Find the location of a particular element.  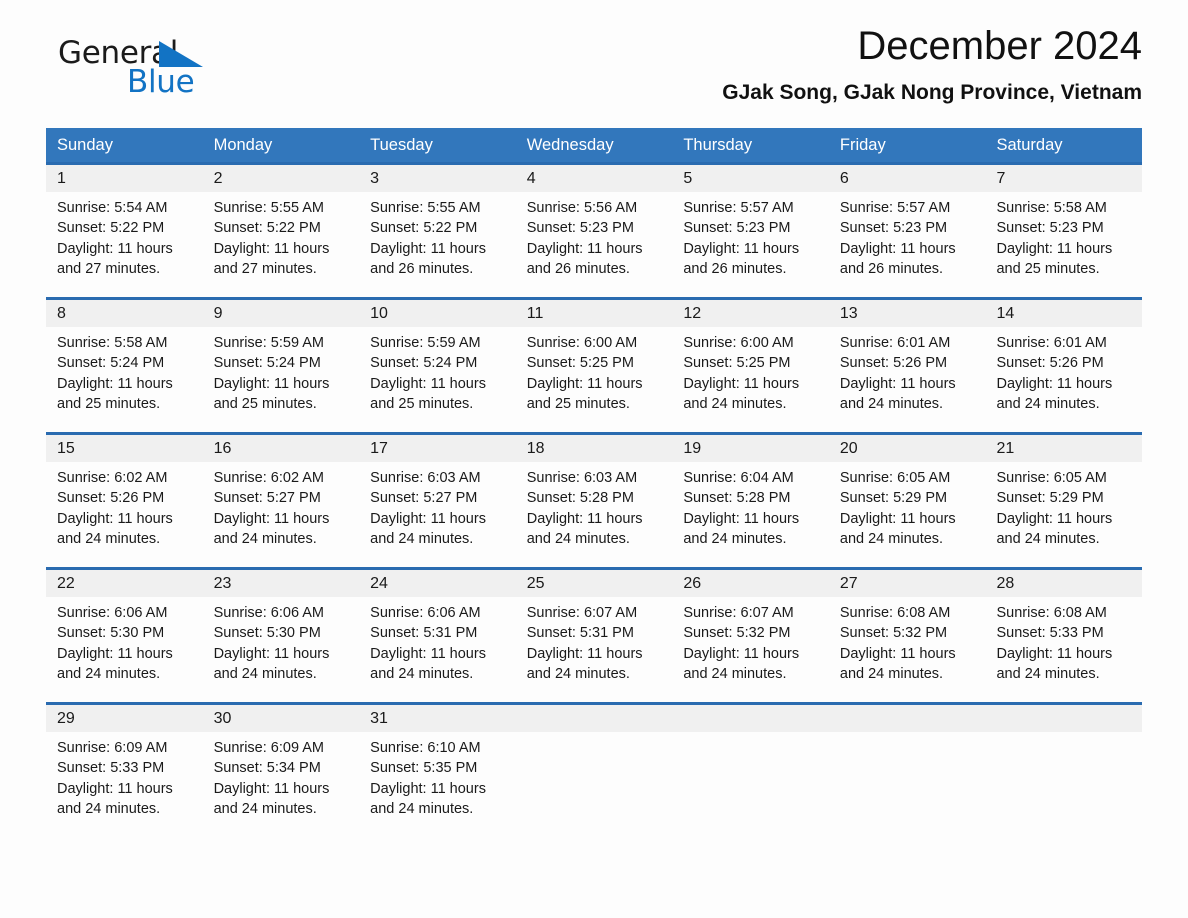

sunset-text: Sunset: 5:29 PM is located at coordinates (1050, 498).